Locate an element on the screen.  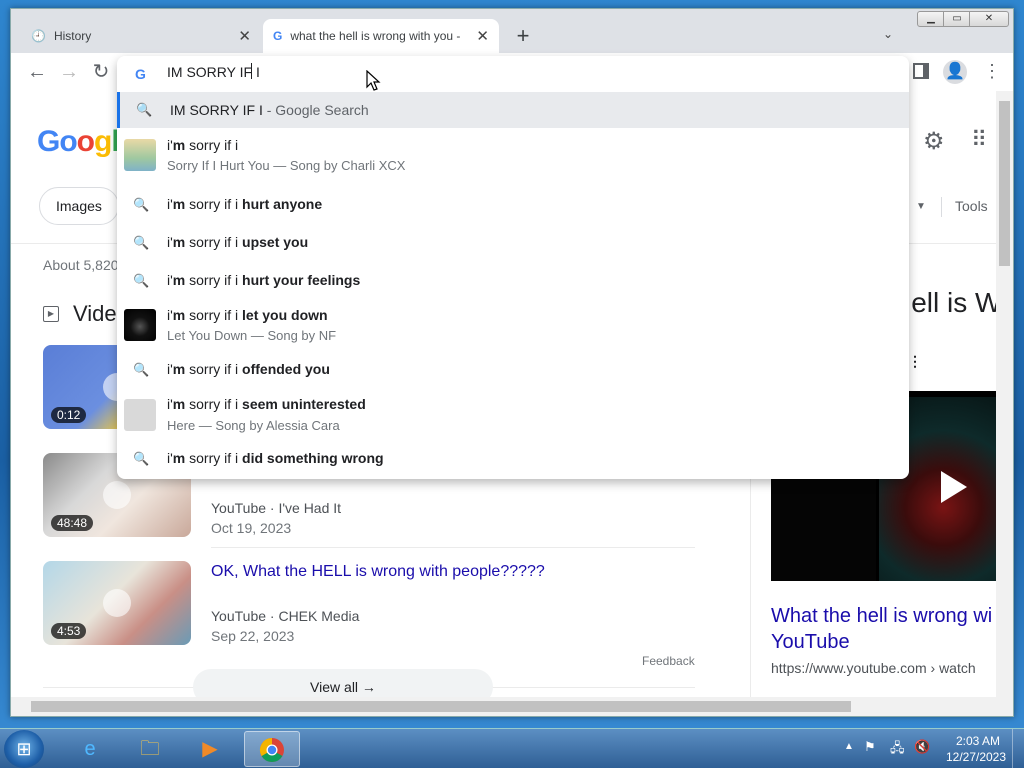
settings-gear-icon: ⚙ is located at coordinates (934, 141).